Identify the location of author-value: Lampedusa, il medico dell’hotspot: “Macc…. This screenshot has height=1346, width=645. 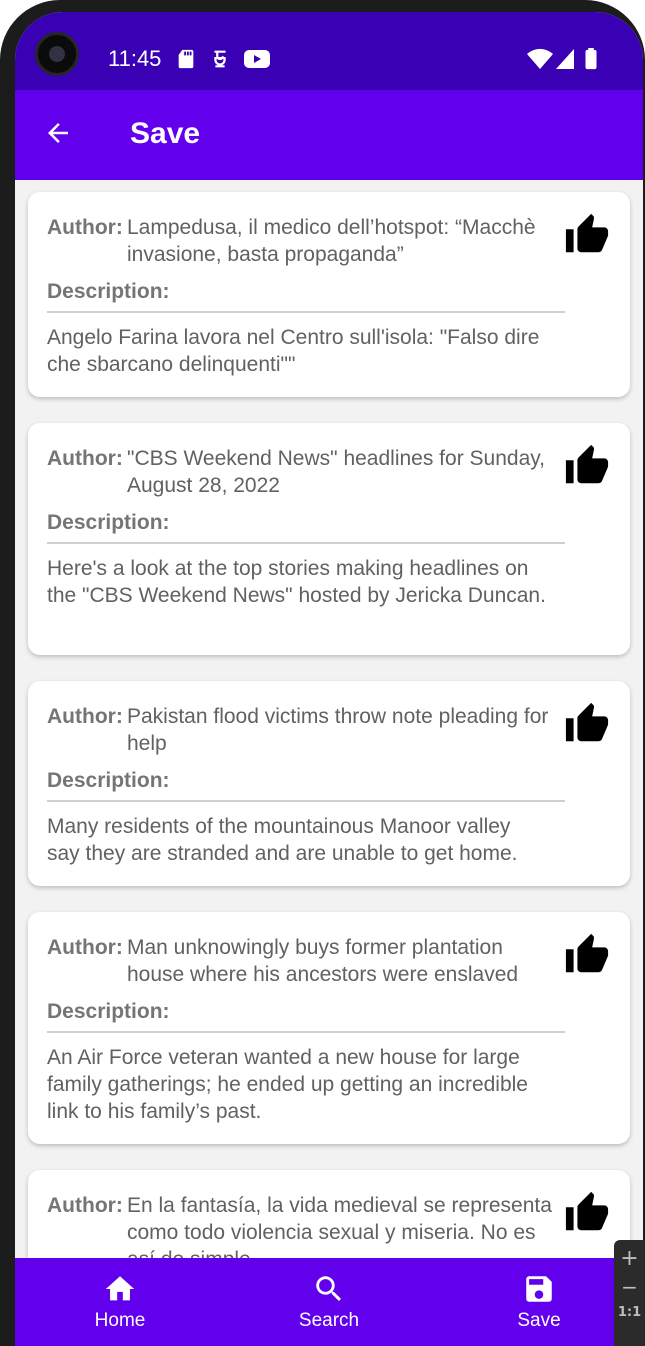
(331, 241).